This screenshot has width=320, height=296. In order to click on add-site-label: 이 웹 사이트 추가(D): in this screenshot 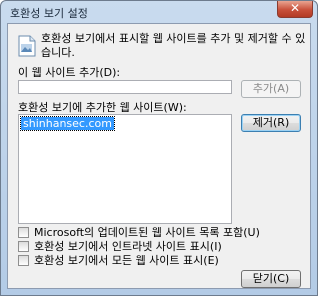, I will do `click(69, 72)`.